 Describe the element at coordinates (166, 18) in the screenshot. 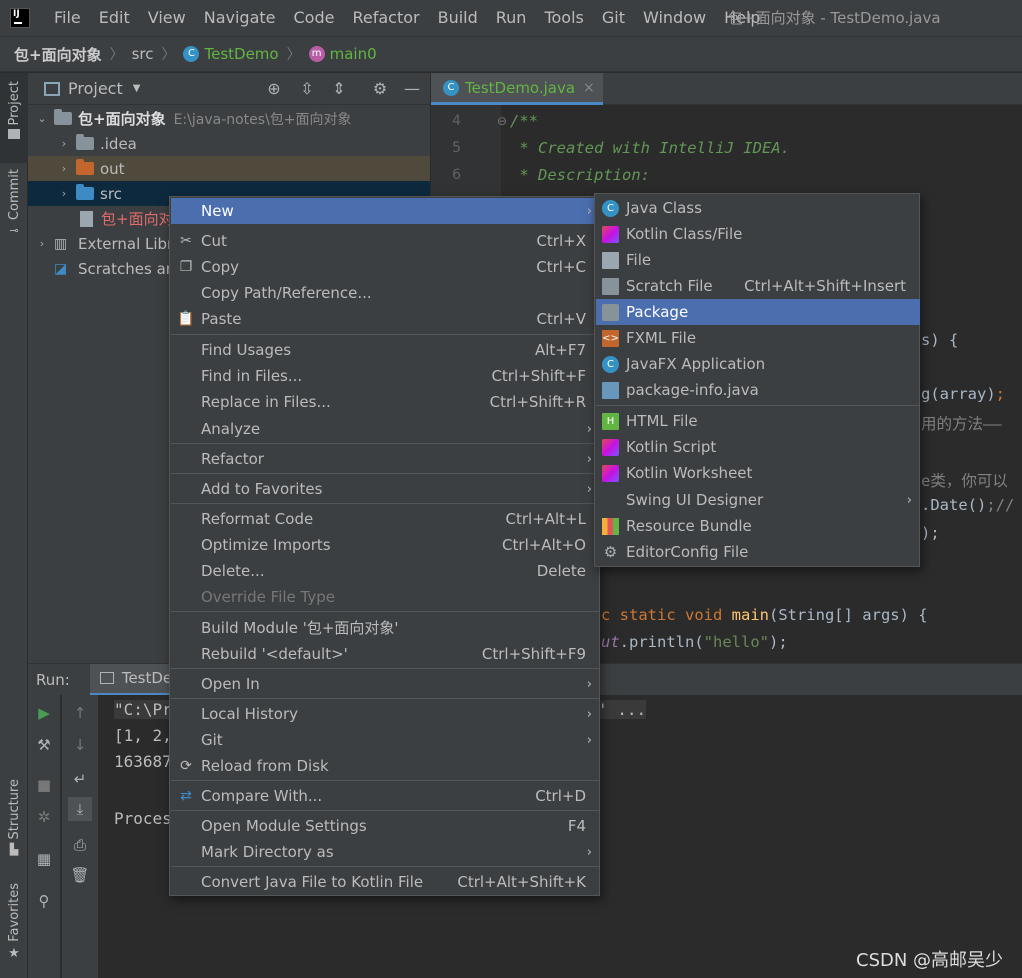

I see `menu-view: View` at that location.